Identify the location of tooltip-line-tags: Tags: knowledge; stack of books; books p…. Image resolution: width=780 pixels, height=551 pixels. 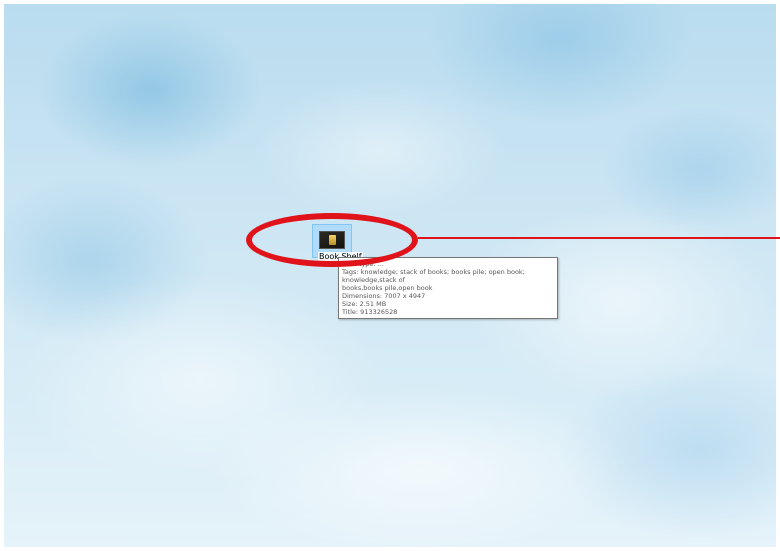
(433, 276).